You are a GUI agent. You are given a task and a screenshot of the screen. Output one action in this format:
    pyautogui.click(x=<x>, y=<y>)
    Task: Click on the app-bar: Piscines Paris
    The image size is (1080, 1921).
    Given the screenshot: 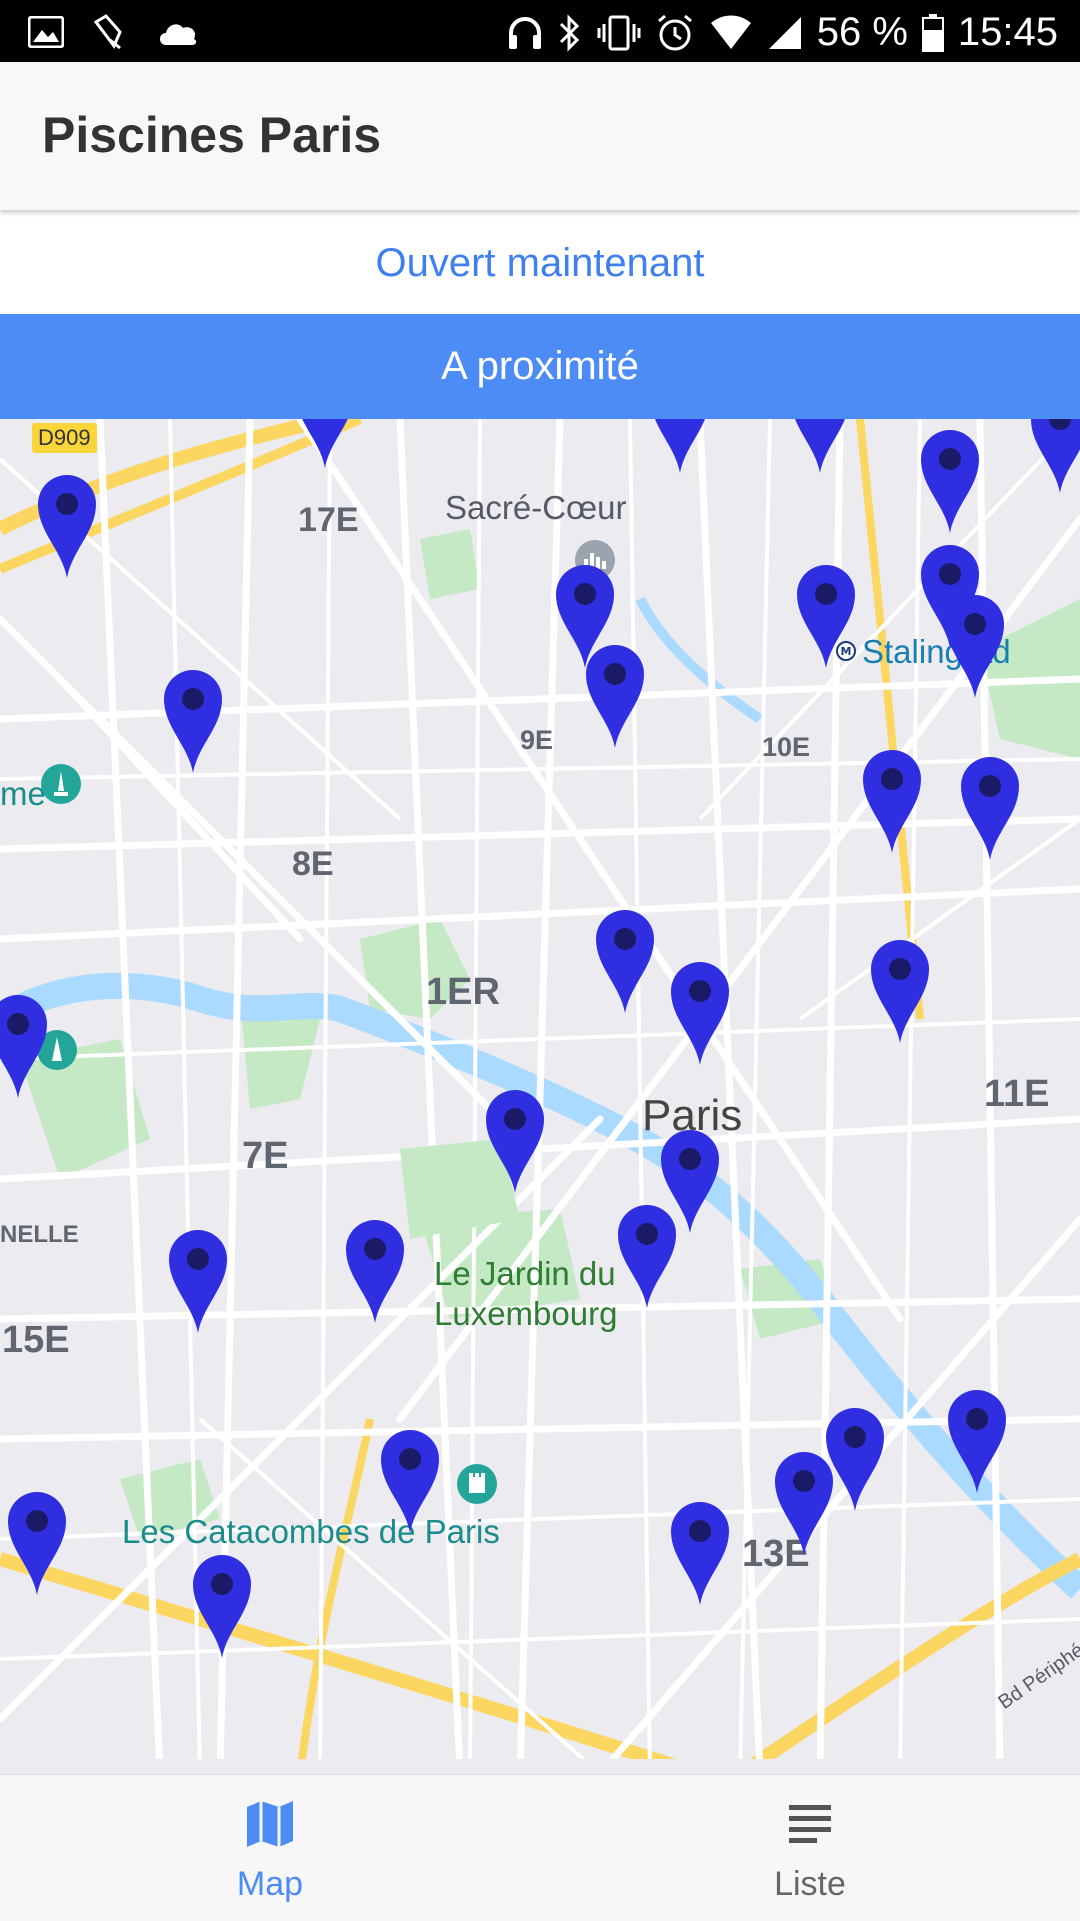 What is the action you would take?
    pyautogui.click(x=540, y=136)
    